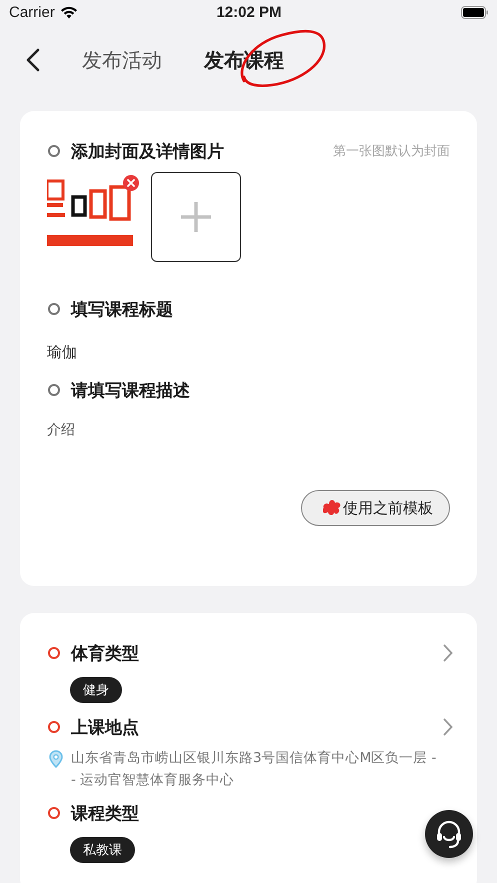  Describe the element at coordinates (248, 430) in the screenshot. I see `description-field: 介绍` at that location.